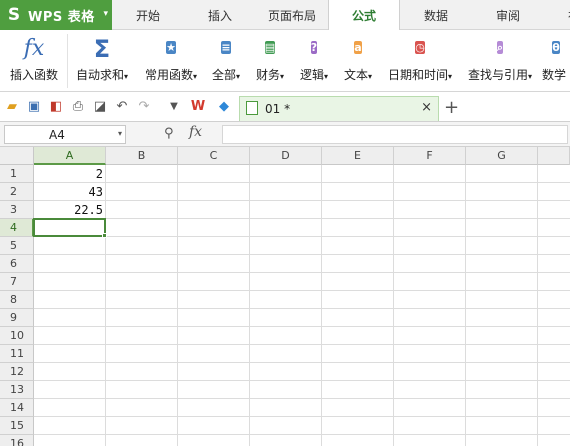 The image size is (570, 446). I want to click on insert-function-label: 插入函数, so click(33, 75).